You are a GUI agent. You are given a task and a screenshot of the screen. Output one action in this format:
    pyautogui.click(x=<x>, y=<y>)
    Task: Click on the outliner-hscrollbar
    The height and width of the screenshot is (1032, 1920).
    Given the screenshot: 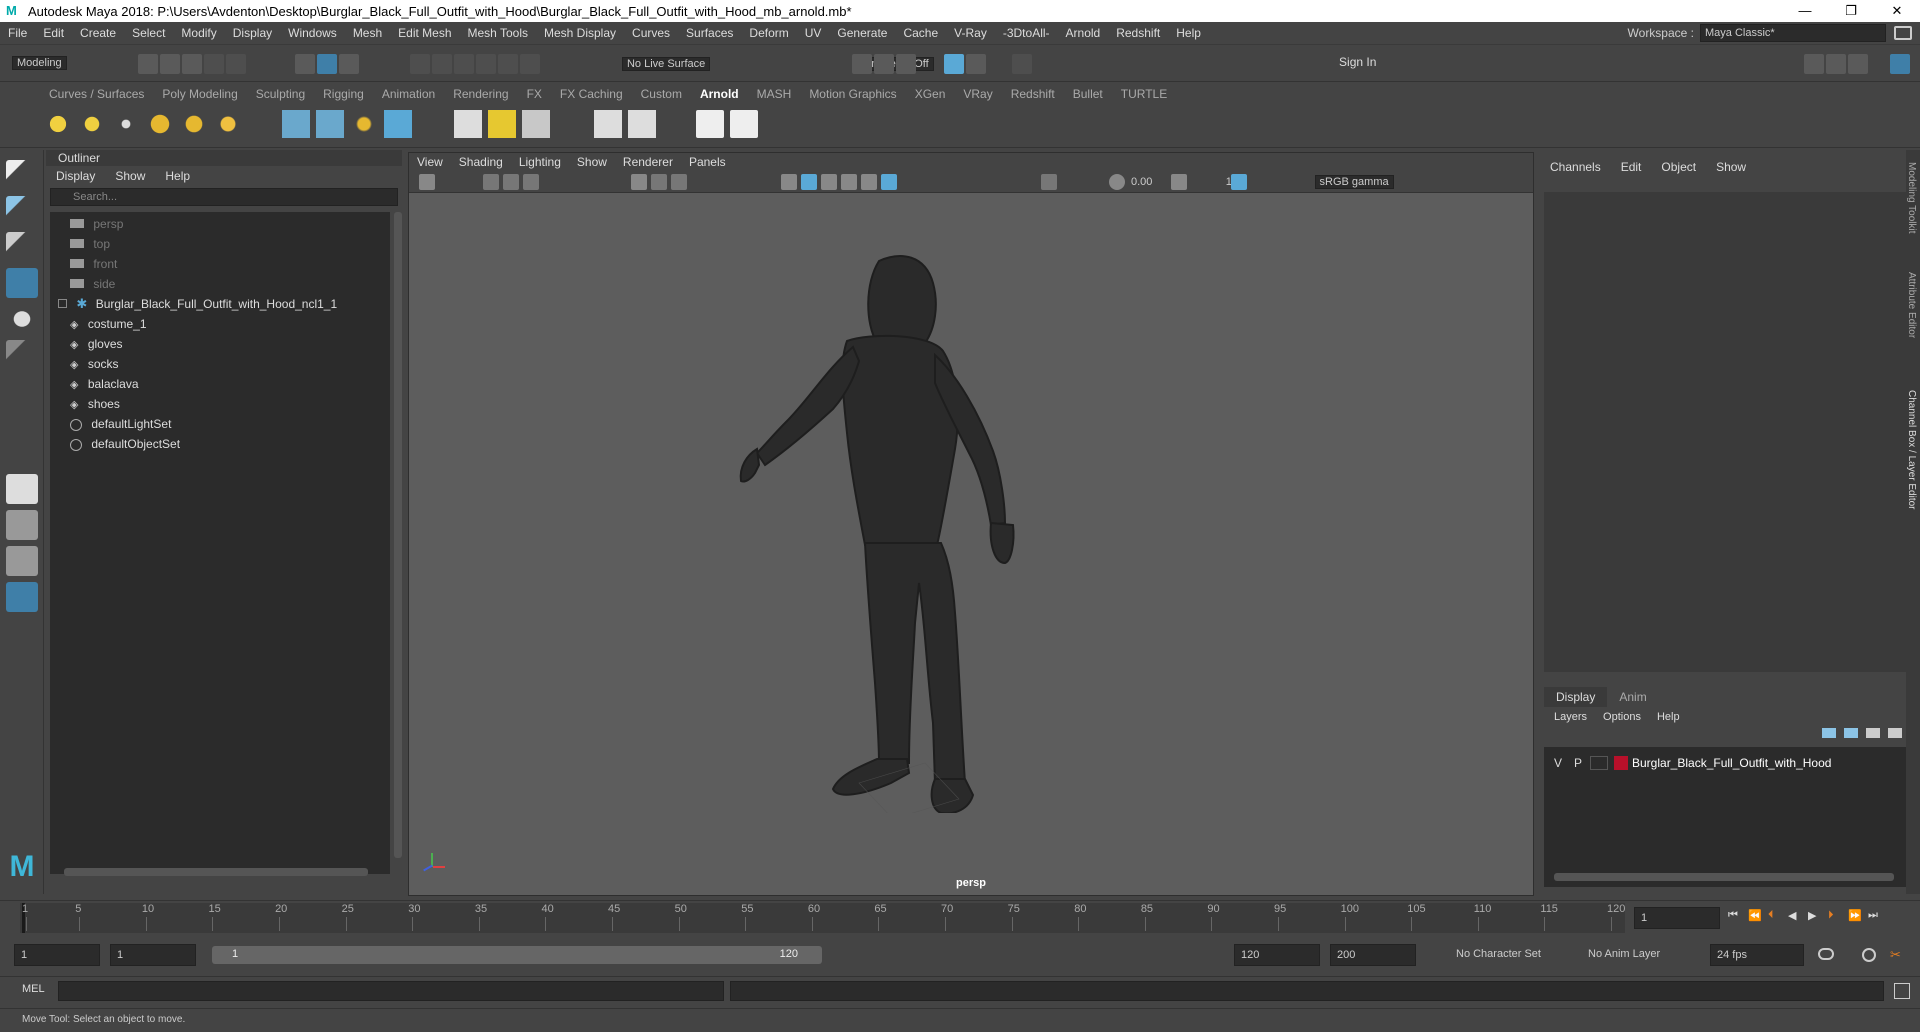 What is the action you would take?
    pyautogui.click(x=216, y=872)
    